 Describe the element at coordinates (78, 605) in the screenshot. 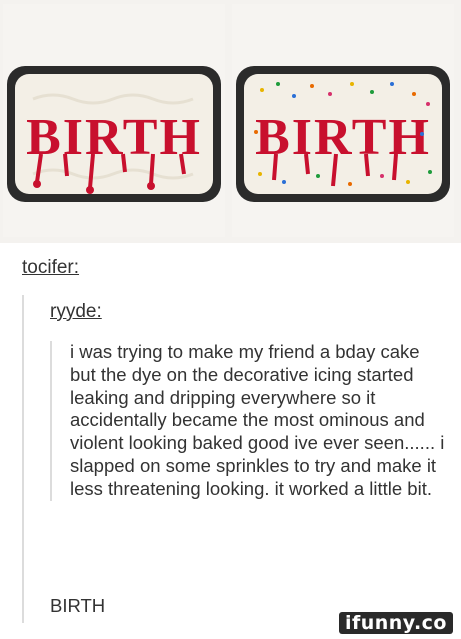

I see `reply-text: BIRTH` at that location.